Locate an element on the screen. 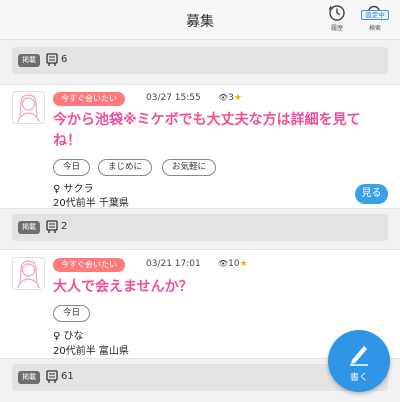 The image size is (400, 402). post-title-line2: ね！ is located at coordinates (67, 141).